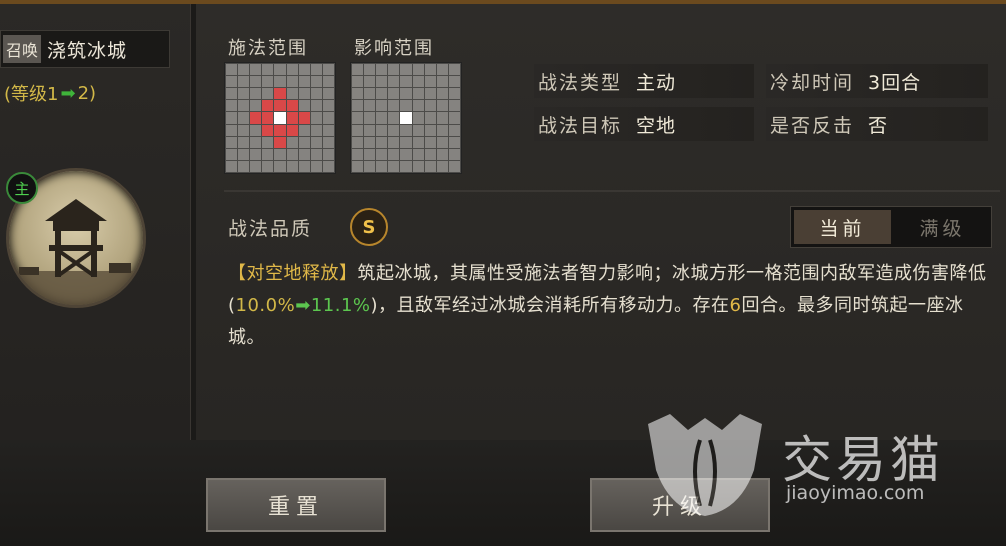 The height and width of the screenshot is (546, 1006). I want to click on reset-button: 重置, so click(296, 505).